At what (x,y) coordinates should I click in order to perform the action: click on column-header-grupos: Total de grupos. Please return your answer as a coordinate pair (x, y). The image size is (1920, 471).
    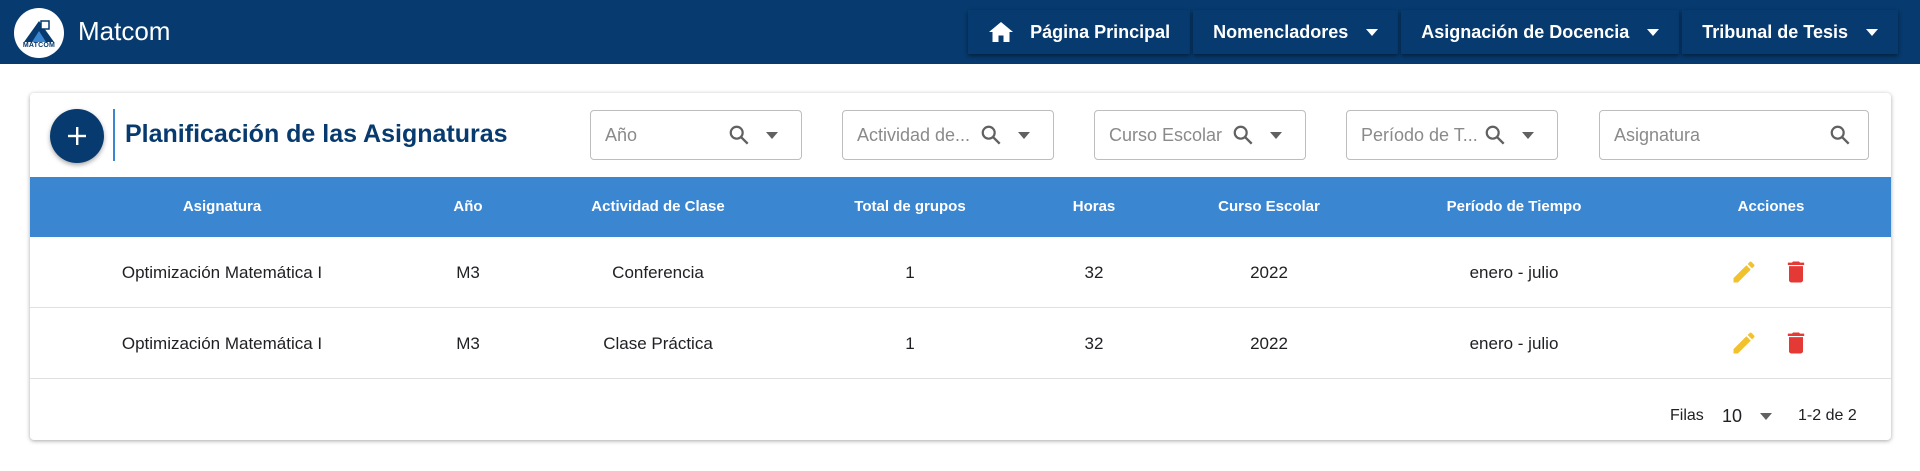
    Looking at the image, I should click on (909, 207).